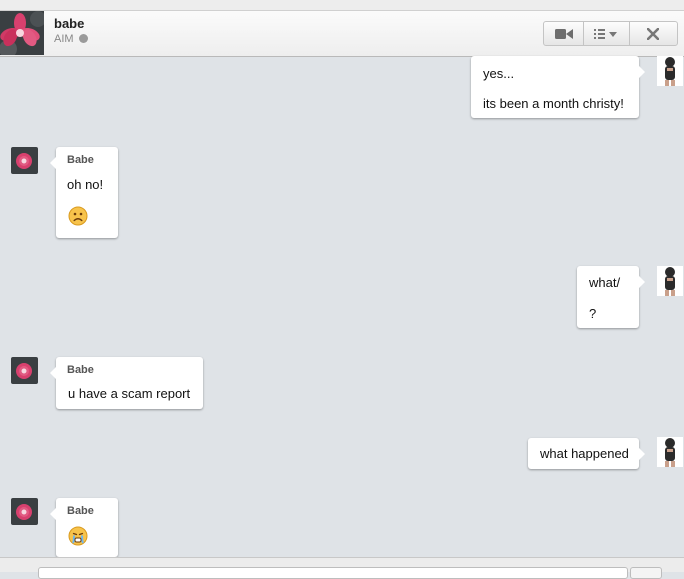 The height and width of the screenshot is (579, 684). Describe the element at coordinates (69, 23) in the screenshot. I see `contact-name: babe` at that location.